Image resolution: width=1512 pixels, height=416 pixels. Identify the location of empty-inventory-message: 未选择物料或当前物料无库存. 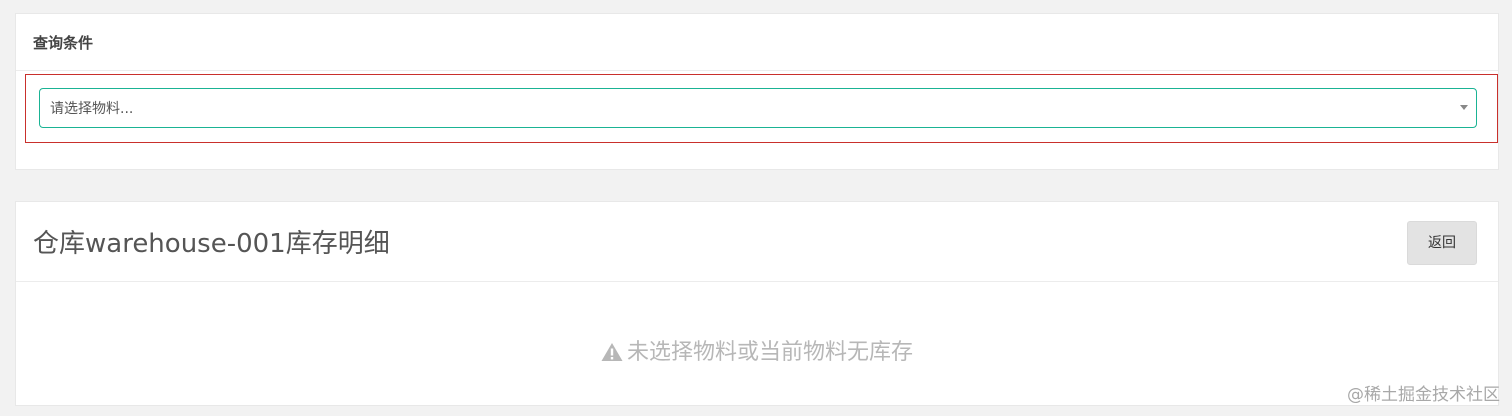
(757, 354).